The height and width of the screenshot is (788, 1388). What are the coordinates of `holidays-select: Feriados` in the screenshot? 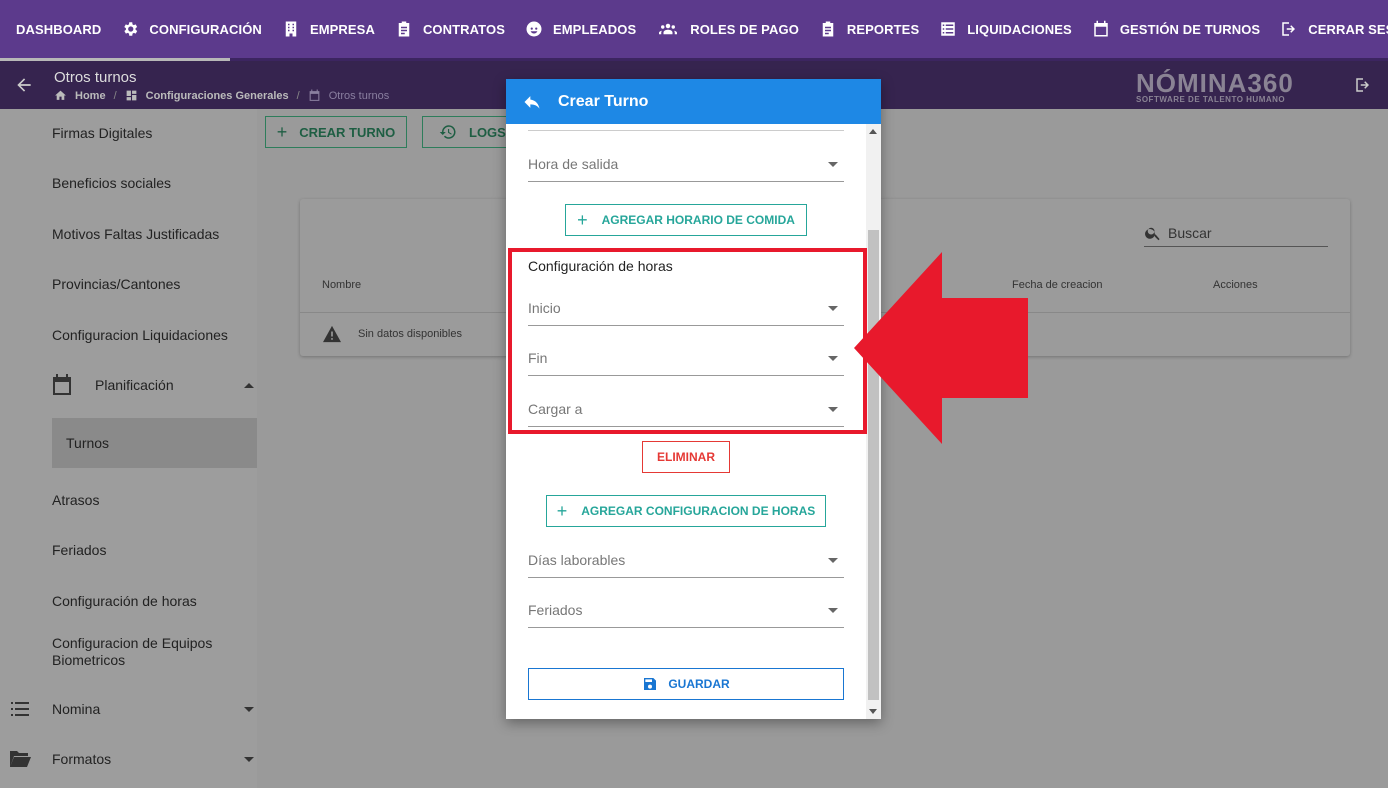 It's located at (686, 610).